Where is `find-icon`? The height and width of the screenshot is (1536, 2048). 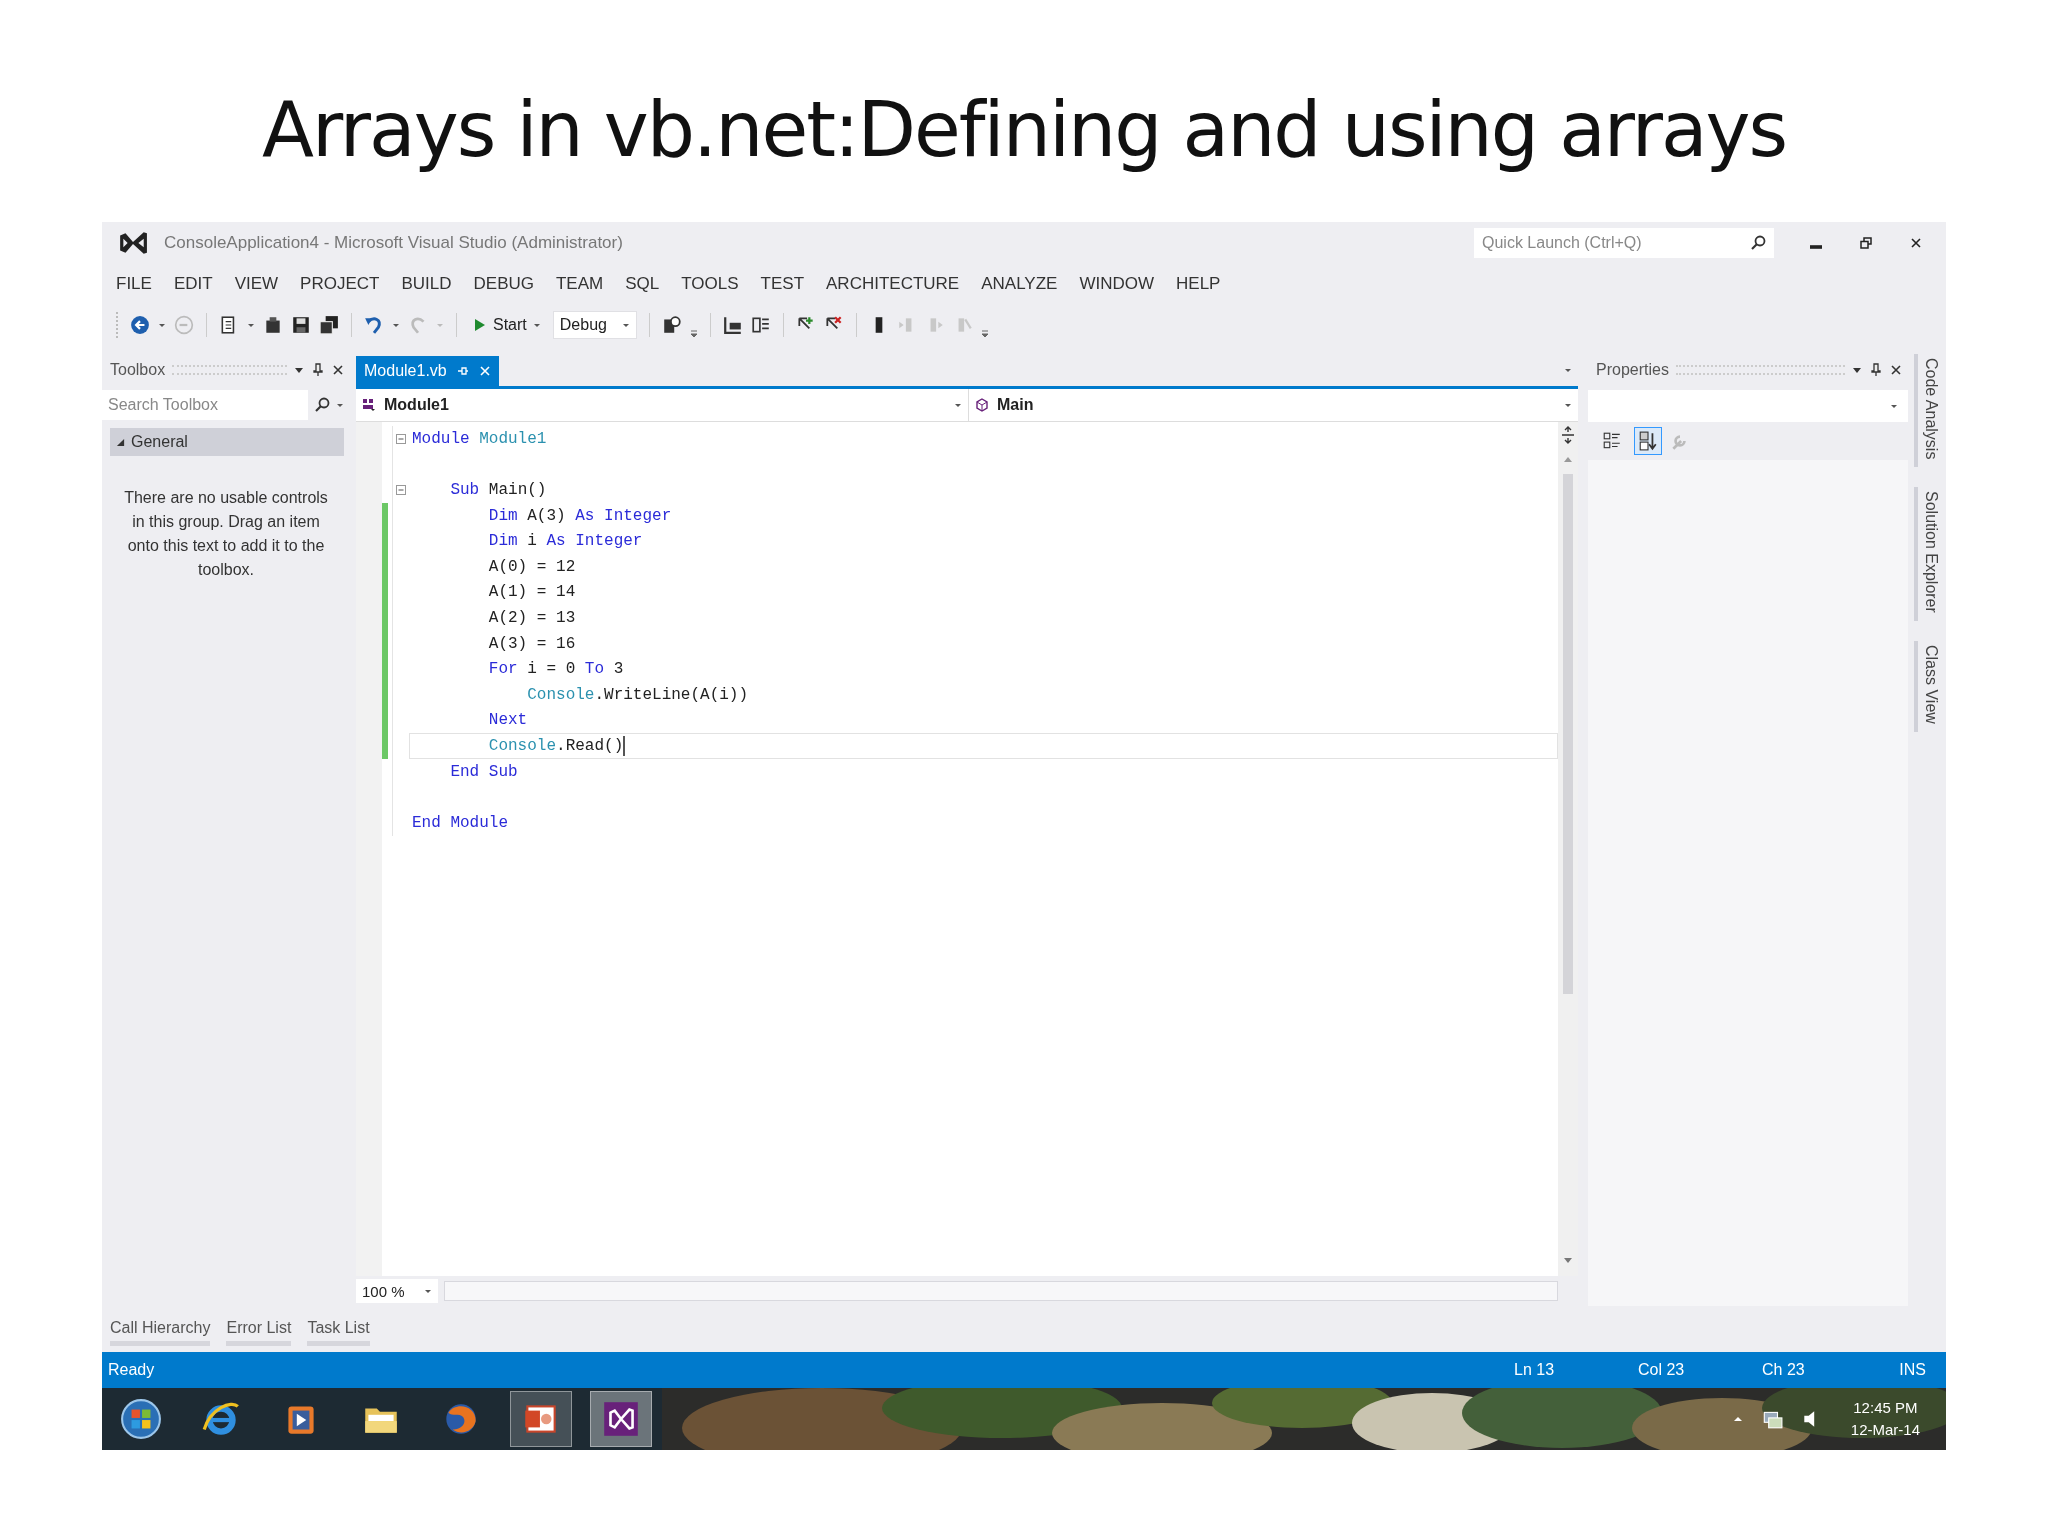
find-icon is located at coordinates (671, 325).